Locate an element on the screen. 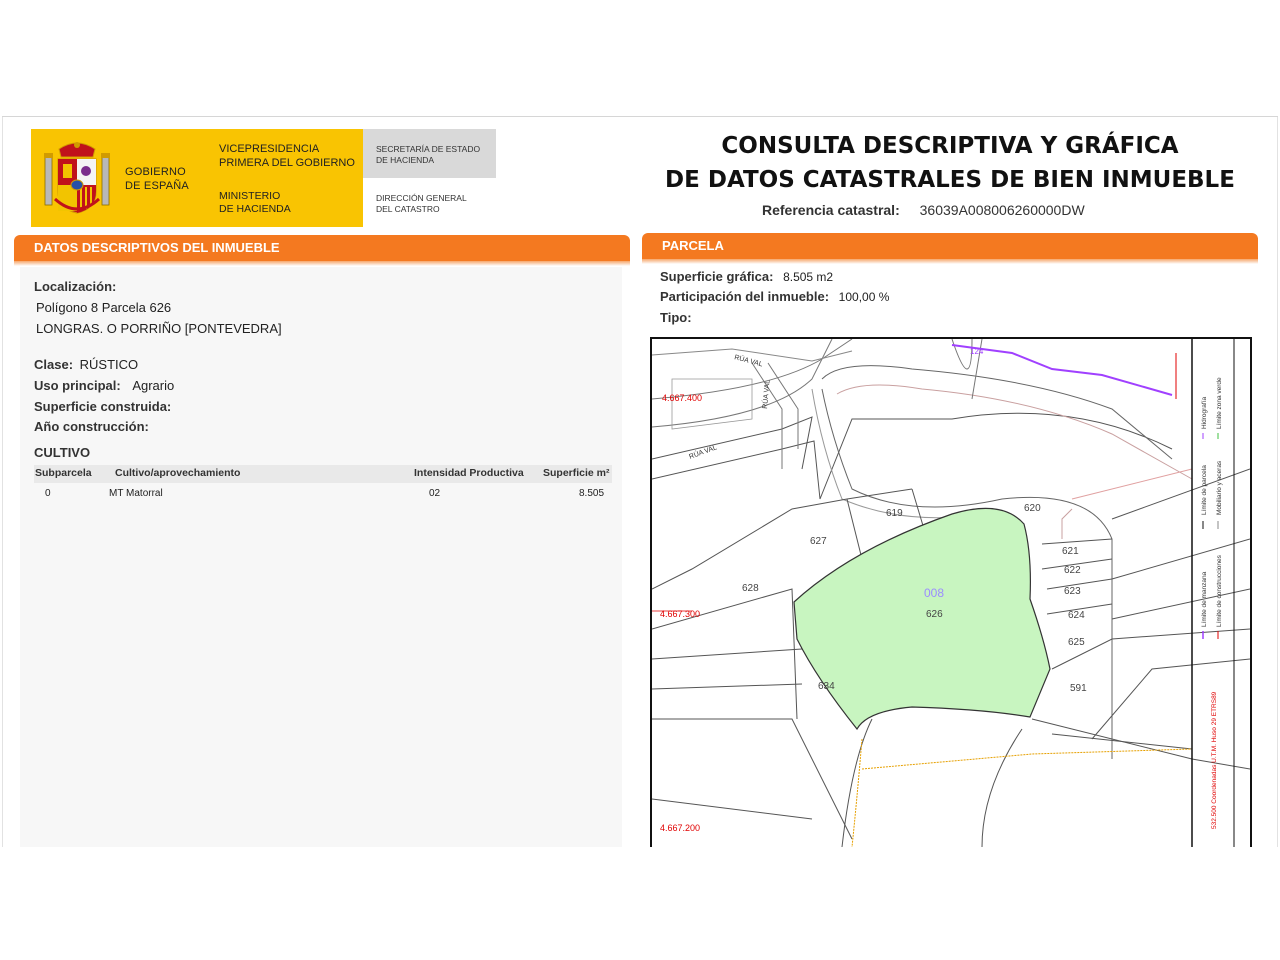 Image resolution: width=1280 pixels, height=960 pixels. localizacion-label: Localización: is located at coordinates (75, 286).